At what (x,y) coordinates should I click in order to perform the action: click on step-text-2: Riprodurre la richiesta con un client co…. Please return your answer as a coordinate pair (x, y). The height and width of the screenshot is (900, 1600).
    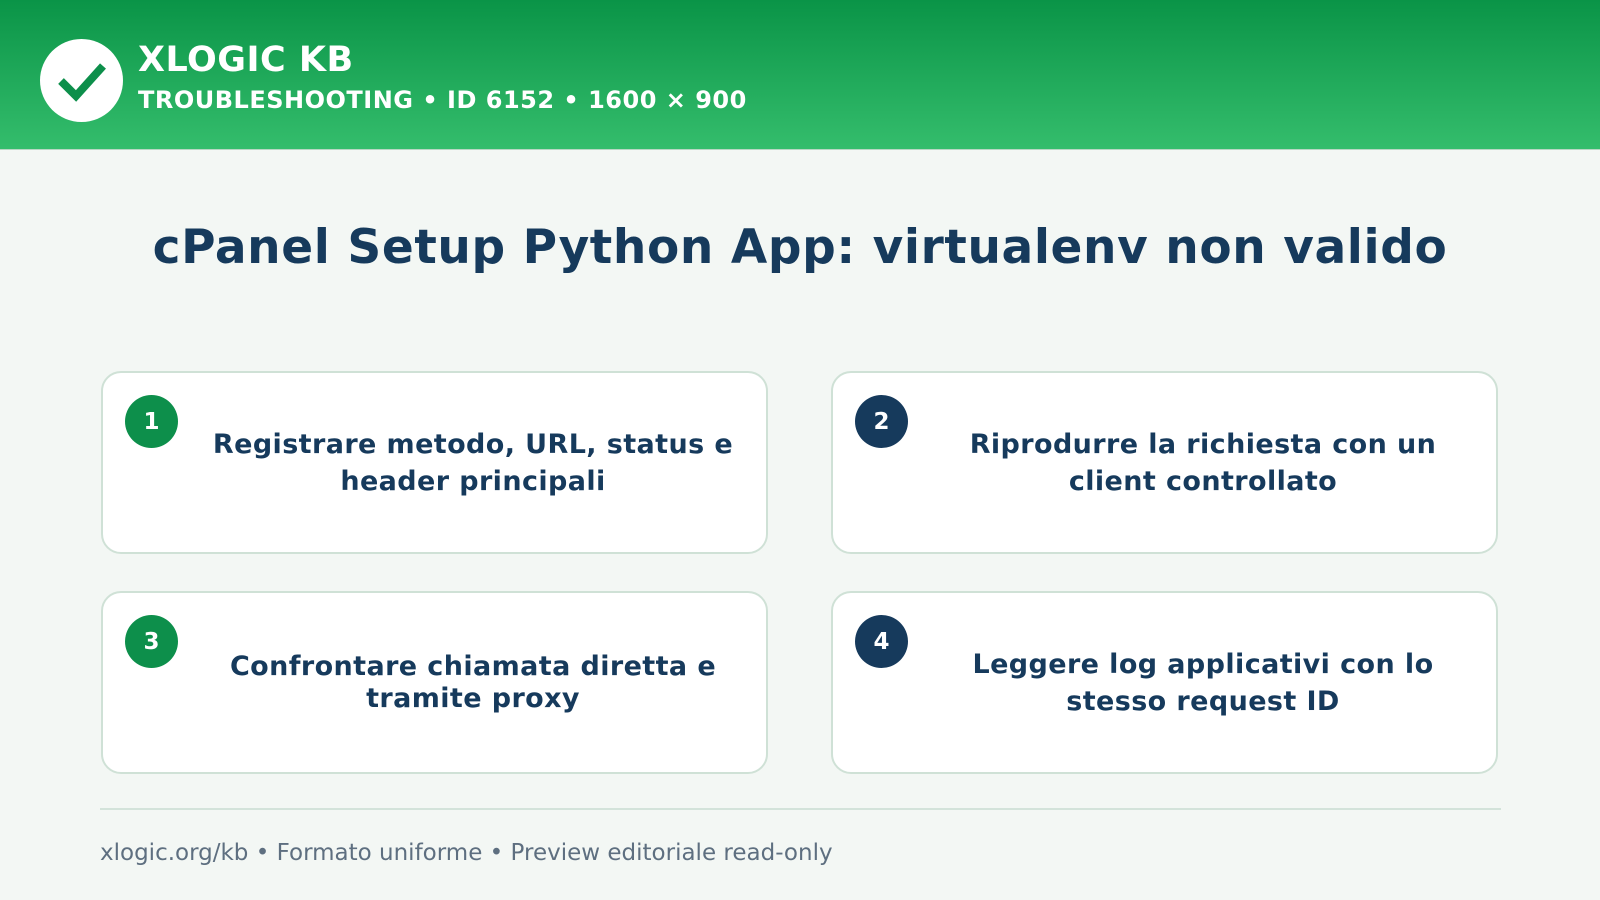
    Looking at the image, I should click on (1203, 462).